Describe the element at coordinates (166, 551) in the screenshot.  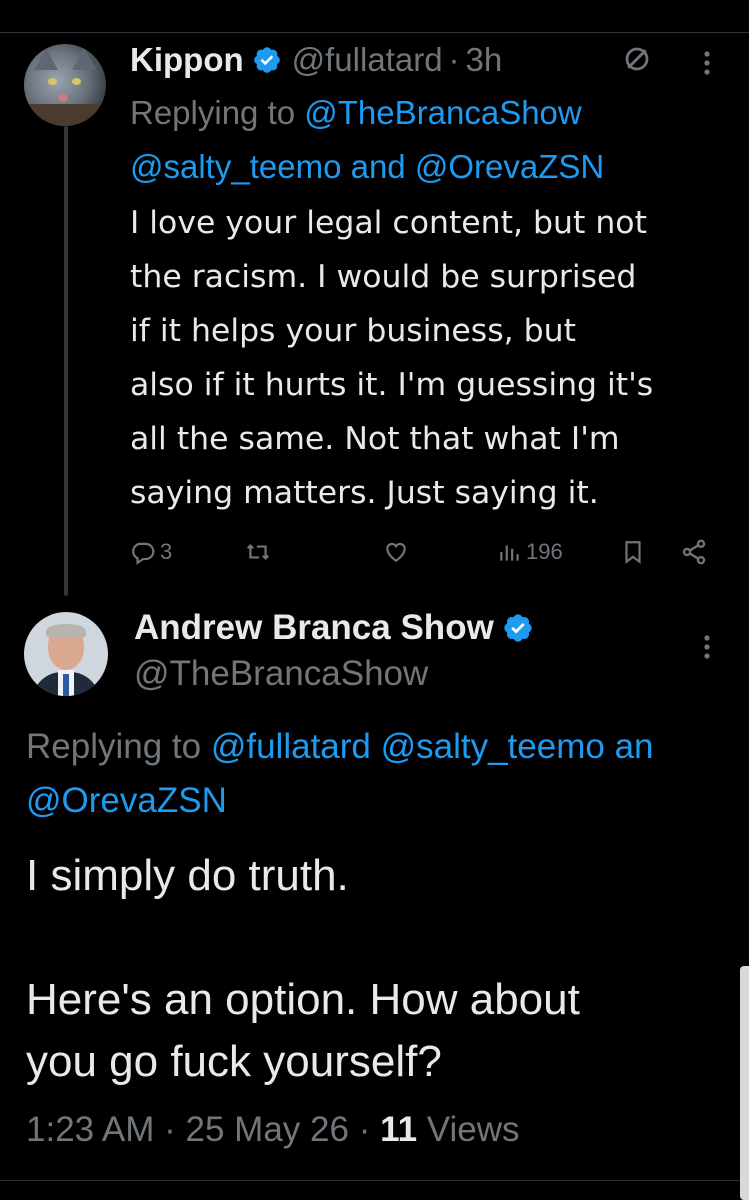
I see `reply-count: 3` at that location.